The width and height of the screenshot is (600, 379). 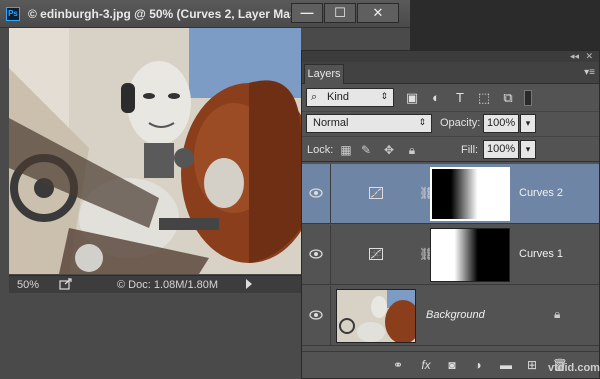 I want to click on fill-input: 100%, so click(x=501, y=149).